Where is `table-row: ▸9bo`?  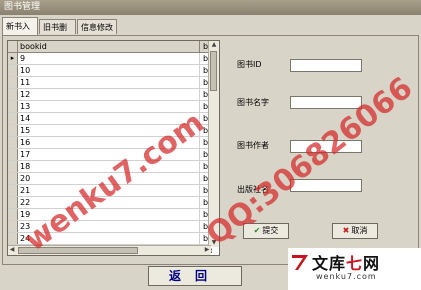 table-row: ▸9bo is located at coordinates (110, 59).